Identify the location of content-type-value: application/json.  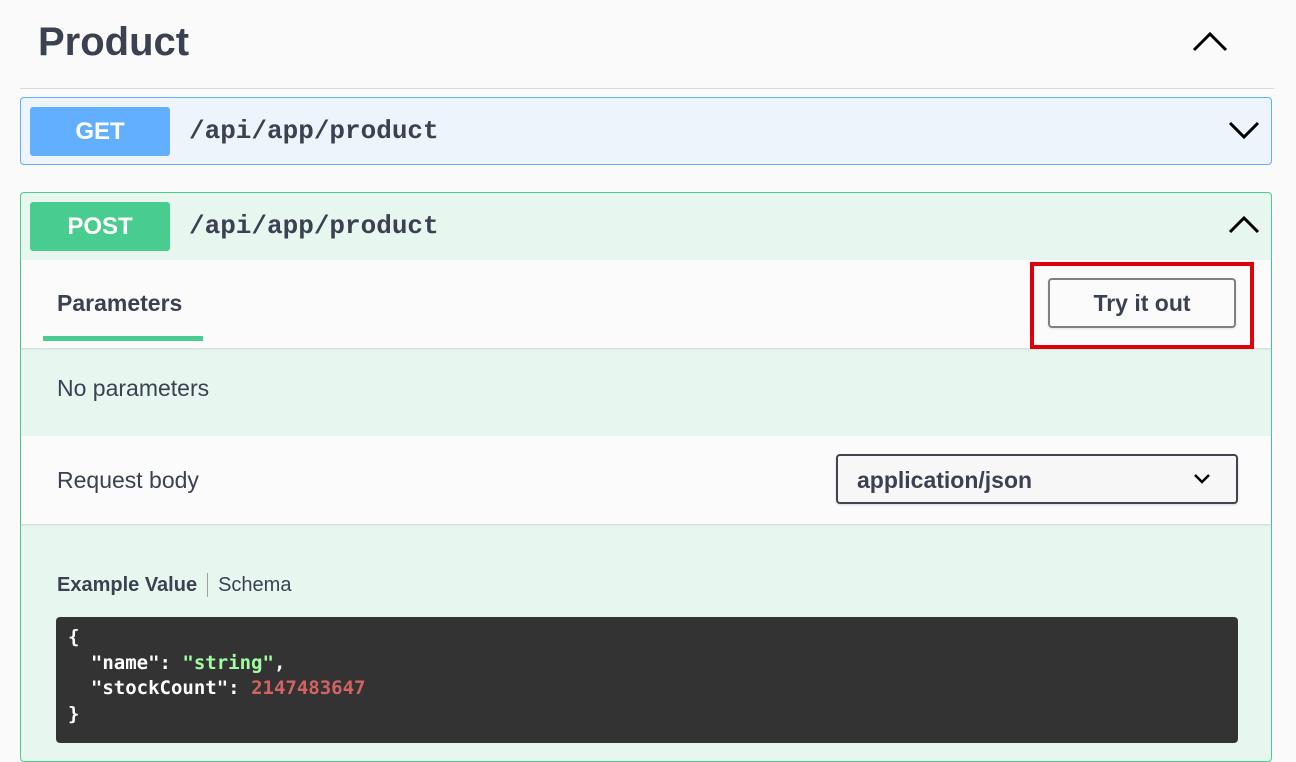
(945, 480).